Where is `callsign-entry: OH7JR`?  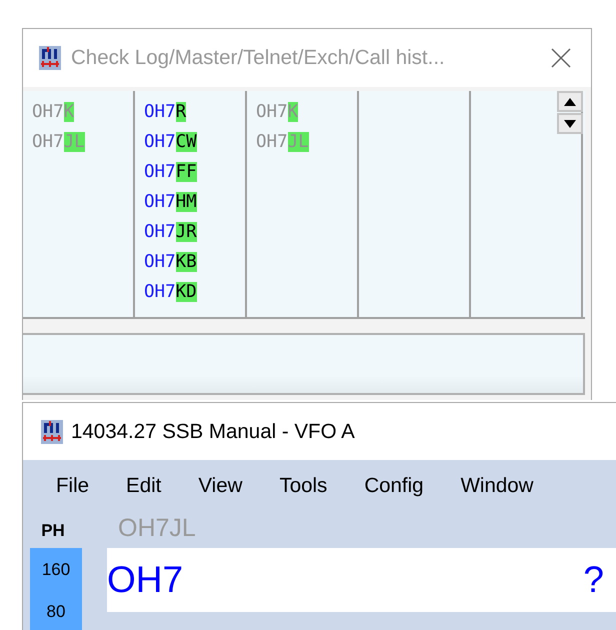 callsign-entry: OH7JR is located at coordinates (170, 232).